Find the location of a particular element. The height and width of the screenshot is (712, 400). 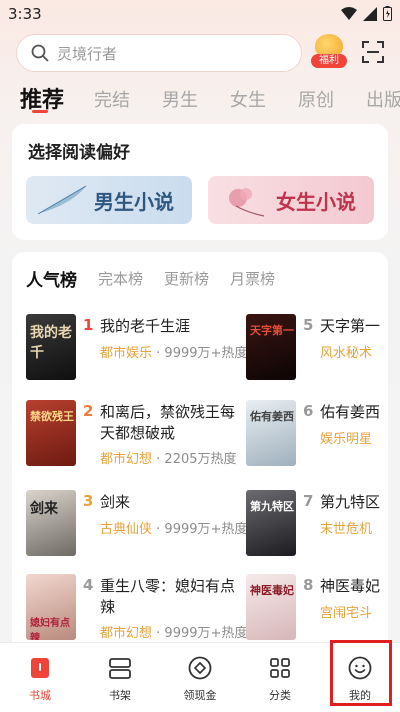

top-tabs: 推荐 完结 男生 女生 原创 出版 is located at coordinates (200, 98).